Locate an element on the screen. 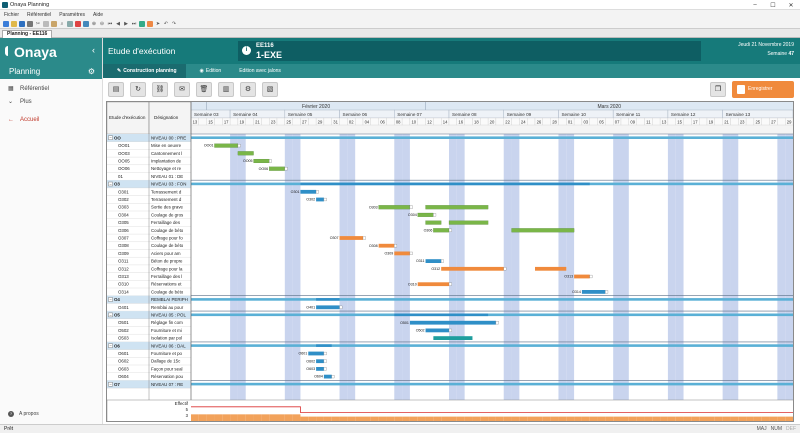 Image resolution: width=800 pixels, height=433 pixels. calendar-icon is located at coordinates (150, 23).